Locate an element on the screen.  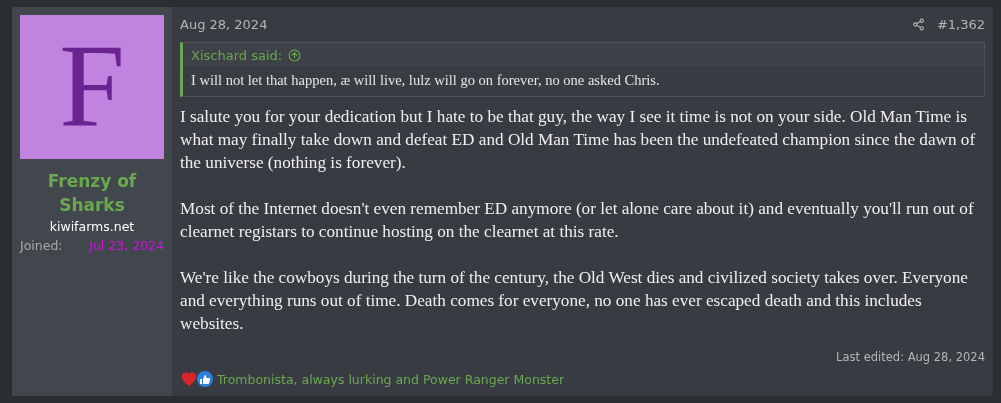
quote-text: I will not let that happen, æ will live, lulz will go on forever, no one asked Chris. is located at coordinates (583, 81).